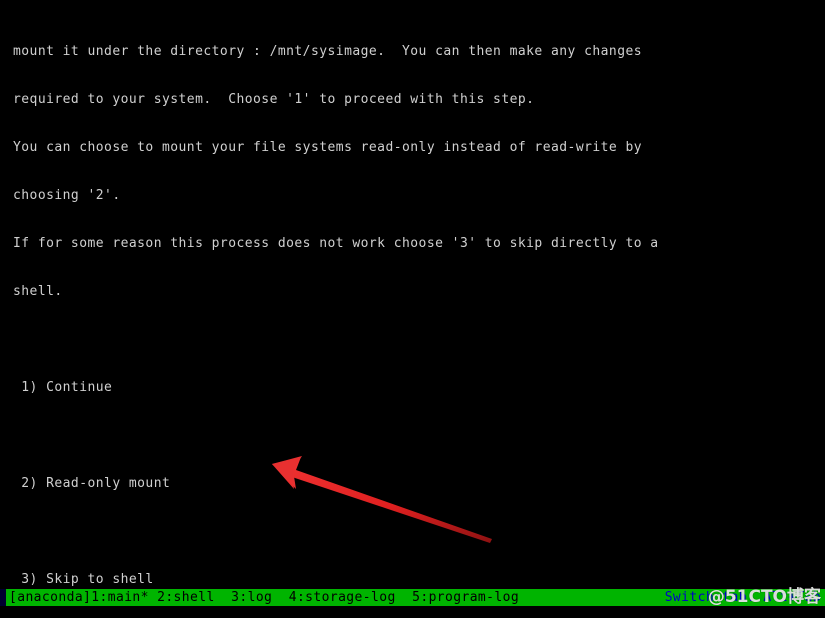  I want to click on status-bar-app-label: [anaconda], so click(50, 597).